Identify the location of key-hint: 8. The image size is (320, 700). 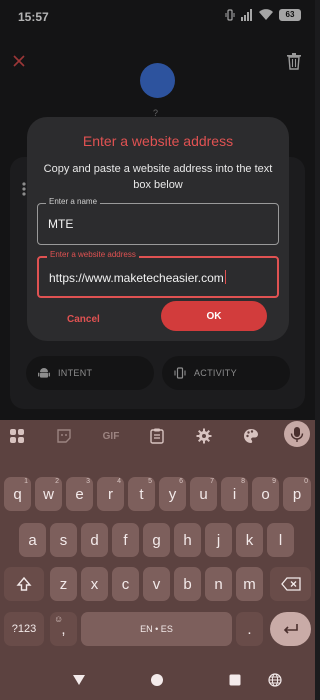
(243, 481).